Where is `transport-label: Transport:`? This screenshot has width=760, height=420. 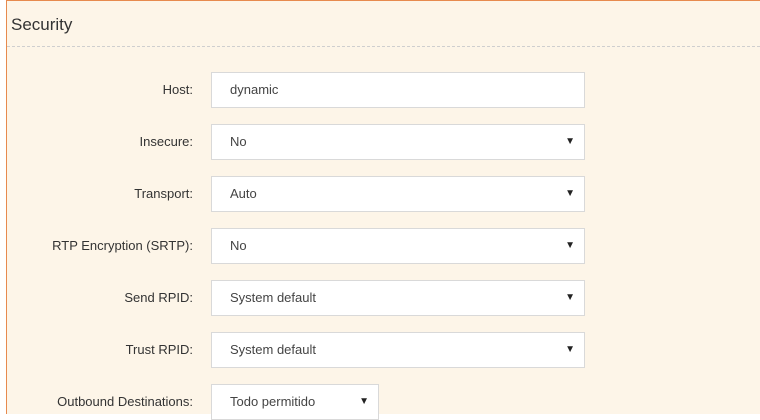
transport-label: Transport: is located at coordinates (163, 193).